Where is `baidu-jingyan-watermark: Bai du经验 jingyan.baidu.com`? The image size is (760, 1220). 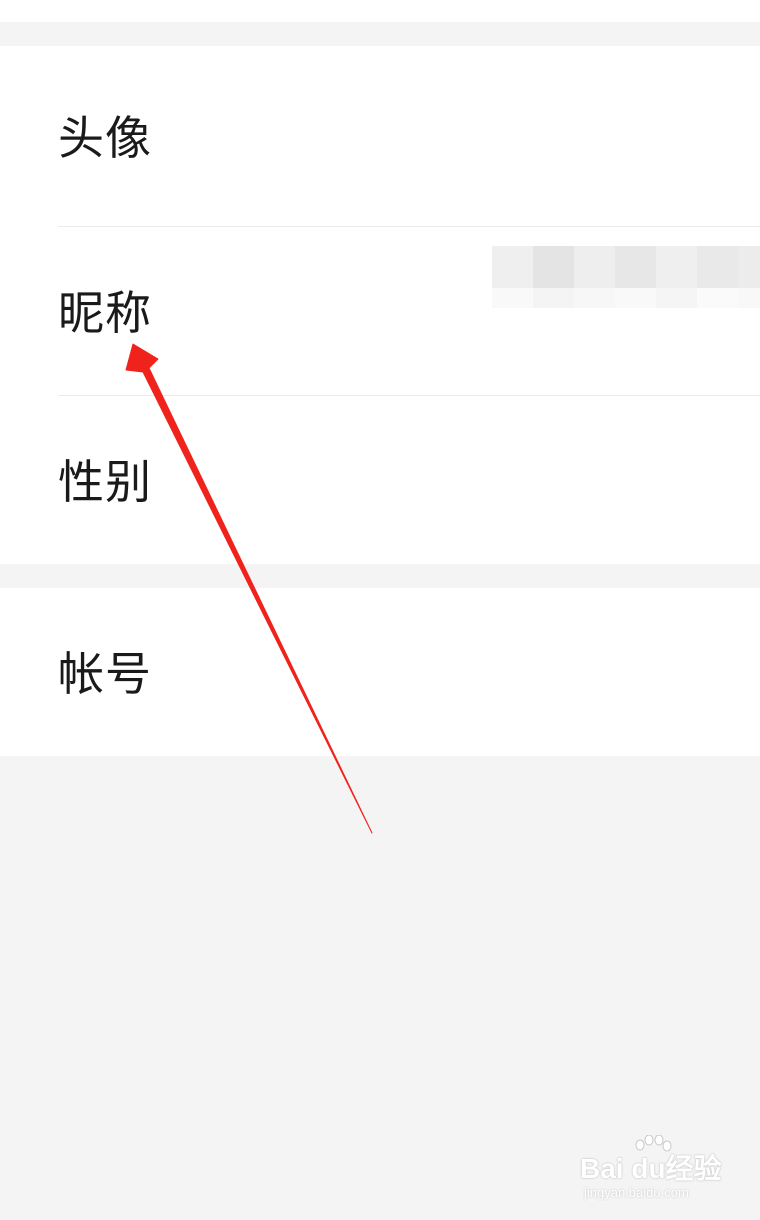 baidu-jingyan-watermark: Bai du经验 jingyan.baidu.com is located at coordinates (655, 1170).